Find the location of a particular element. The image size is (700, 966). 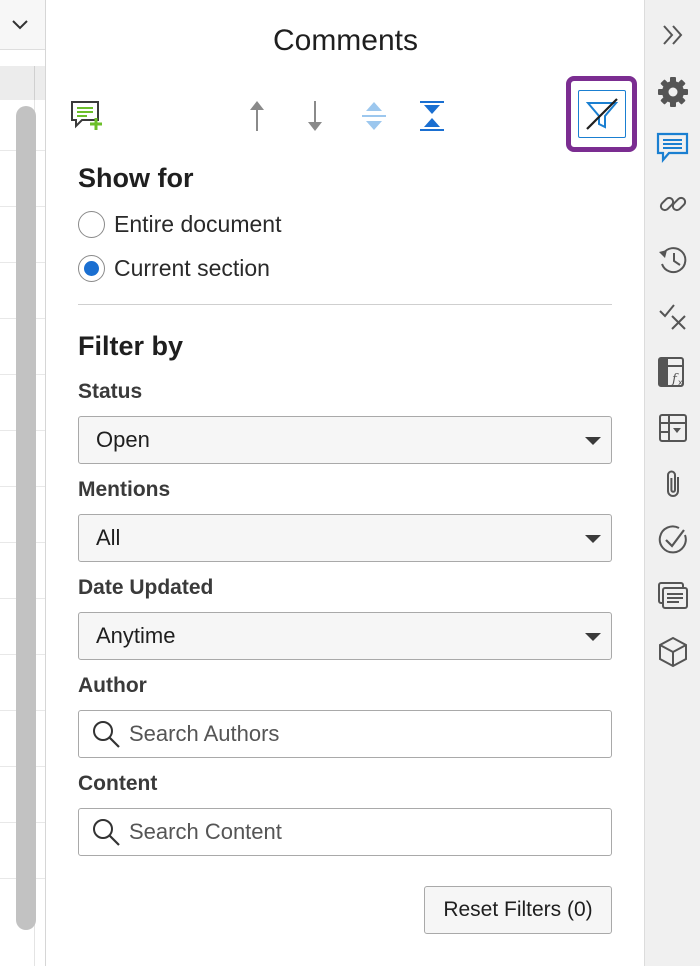

list-icon is located at coordinates (673, 595).